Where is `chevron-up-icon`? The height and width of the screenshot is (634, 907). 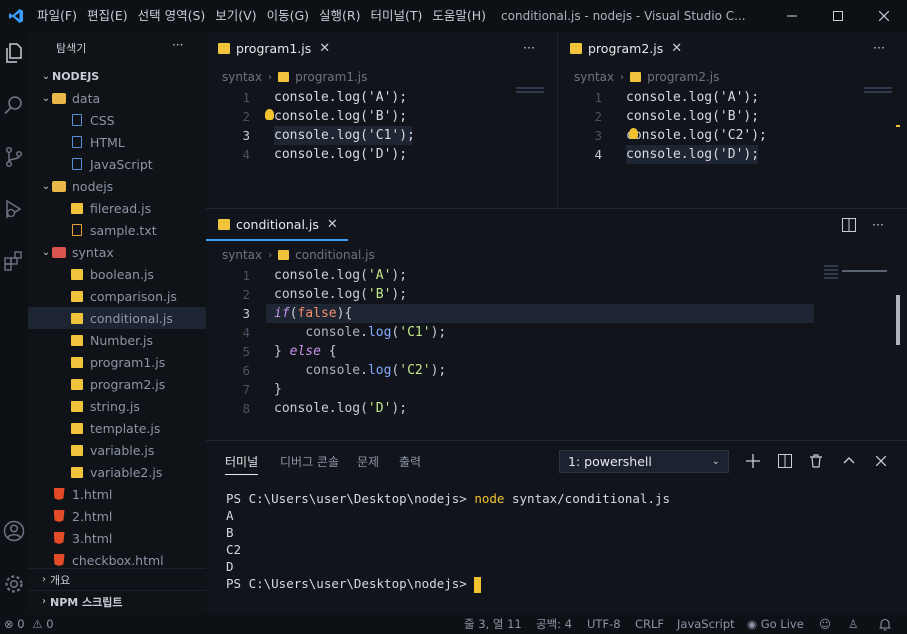
chevron-up-icon is located at coordinates (849, 461).